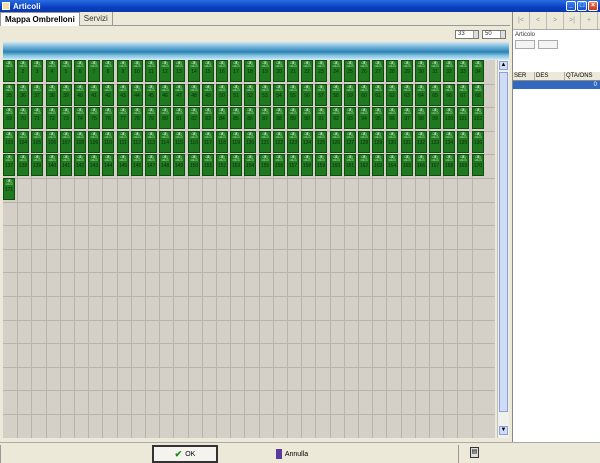 Image resolution: width=600 pixels, height=463 pixels. What do you see at coordinates (108, 118) in the screenshot?
I see `umbrella-cell: ⛱ 76` at bounding box center [108, 118].